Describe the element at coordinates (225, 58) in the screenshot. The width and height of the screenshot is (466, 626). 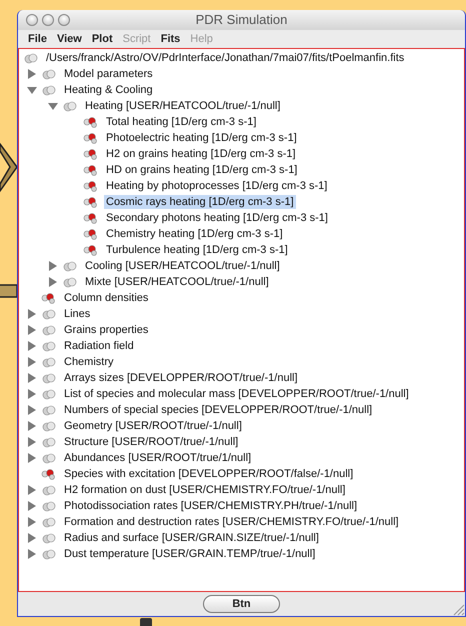
I see `tree-item: /Users/franck/Astro/OV/PdrInterface/Jonathan/7mai07/fits/tPoelmanfin.fits` at that location.